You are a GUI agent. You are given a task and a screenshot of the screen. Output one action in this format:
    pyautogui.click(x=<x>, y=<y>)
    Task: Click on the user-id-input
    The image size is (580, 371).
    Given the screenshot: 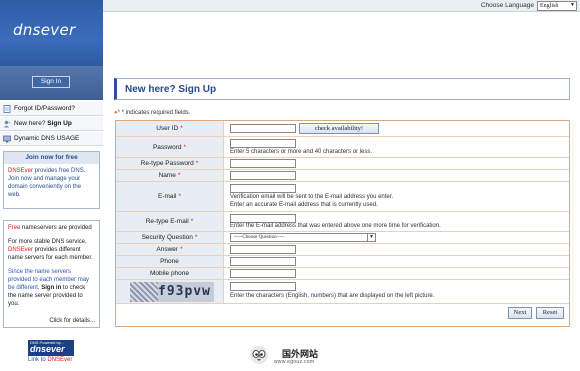 What is the action you would take?
    pyautogui.click(x=263, y=128)
    